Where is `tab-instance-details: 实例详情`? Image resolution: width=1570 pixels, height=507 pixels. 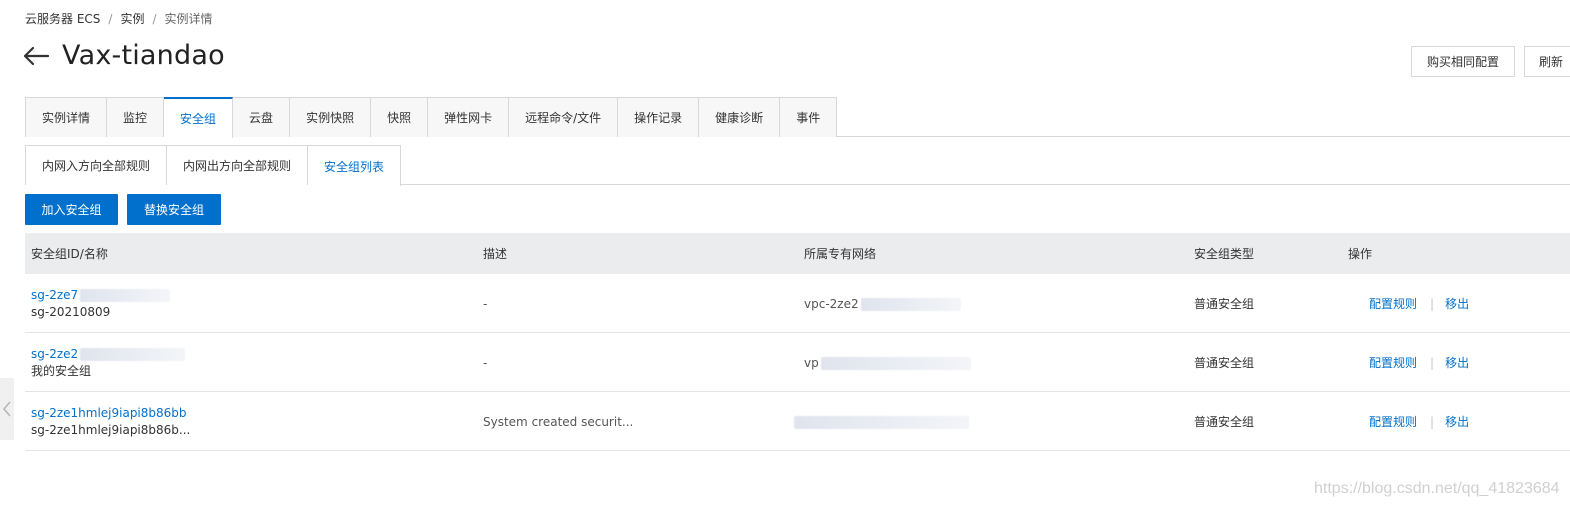 tab-instance-details: 实例详情 is located at coordinates (66, 117).